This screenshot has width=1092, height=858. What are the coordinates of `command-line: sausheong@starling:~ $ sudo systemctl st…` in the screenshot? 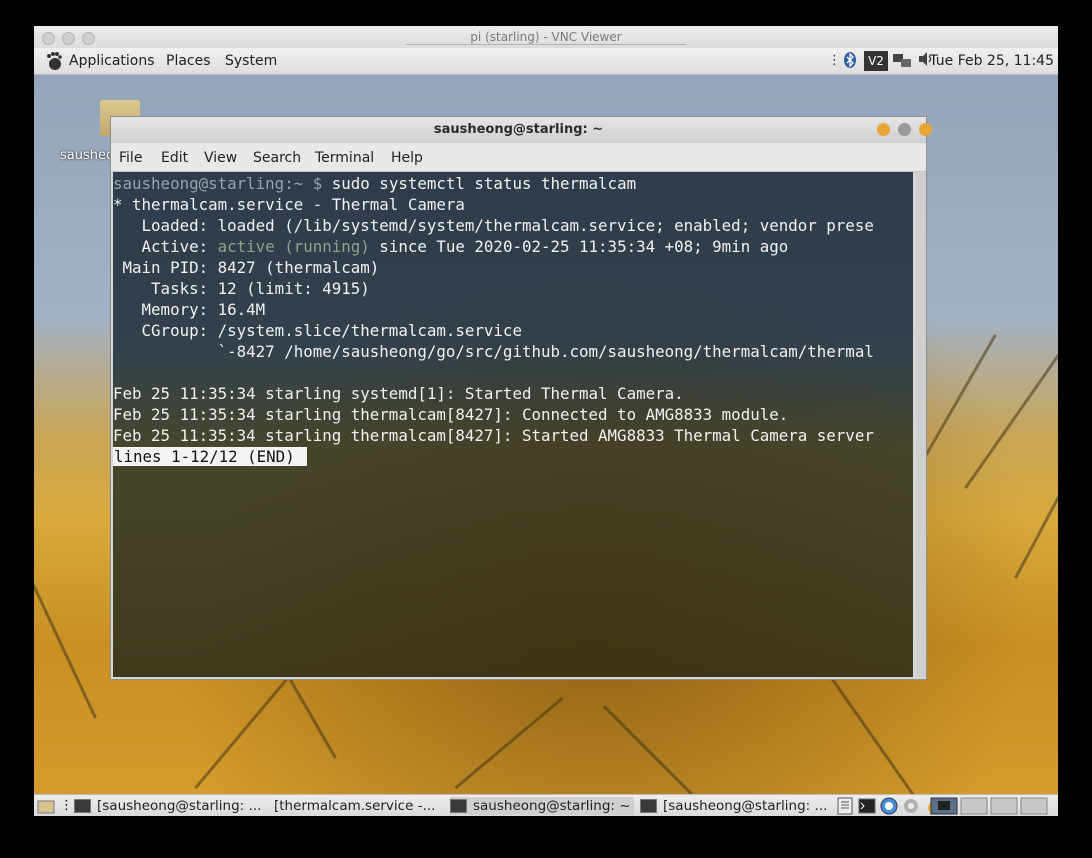 It's located at (374, 183).